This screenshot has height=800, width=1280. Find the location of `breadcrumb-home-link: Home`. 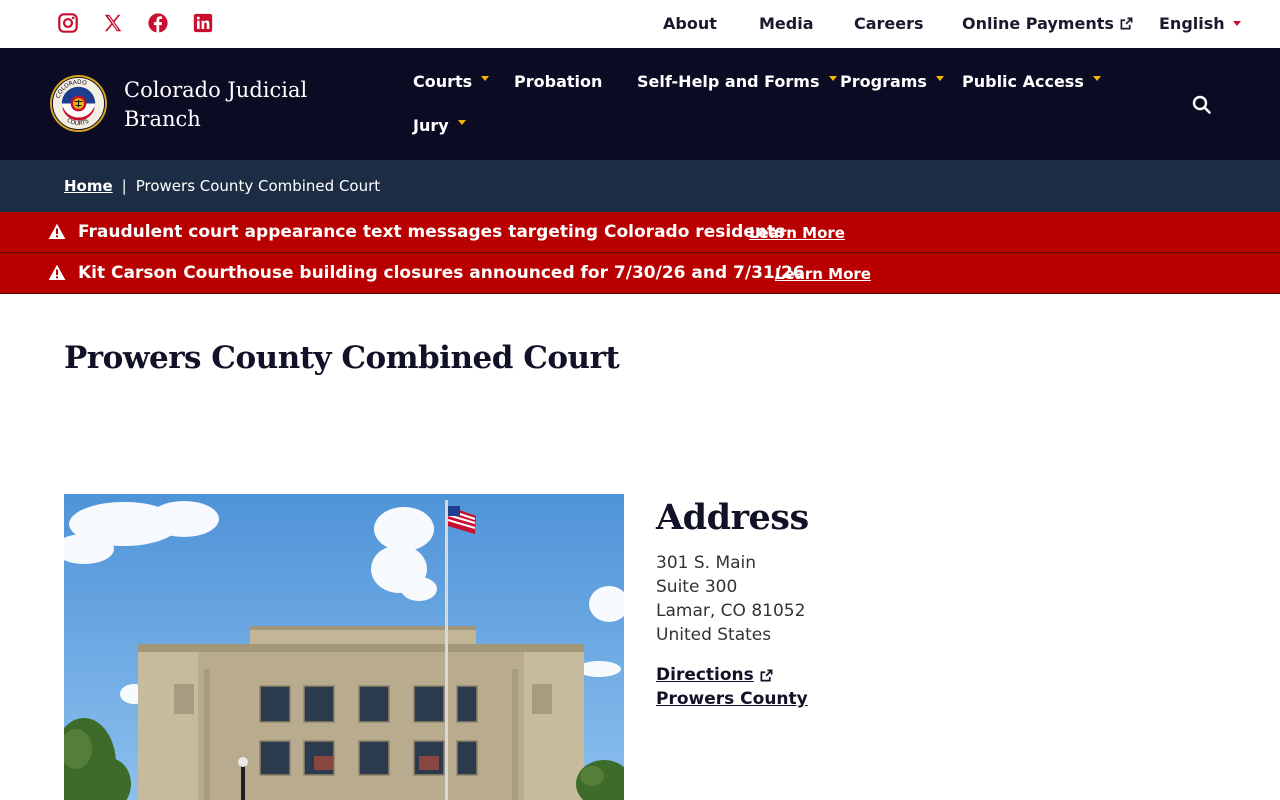

breadcrumb-home-link: Home is located at coordinates (88, 186).